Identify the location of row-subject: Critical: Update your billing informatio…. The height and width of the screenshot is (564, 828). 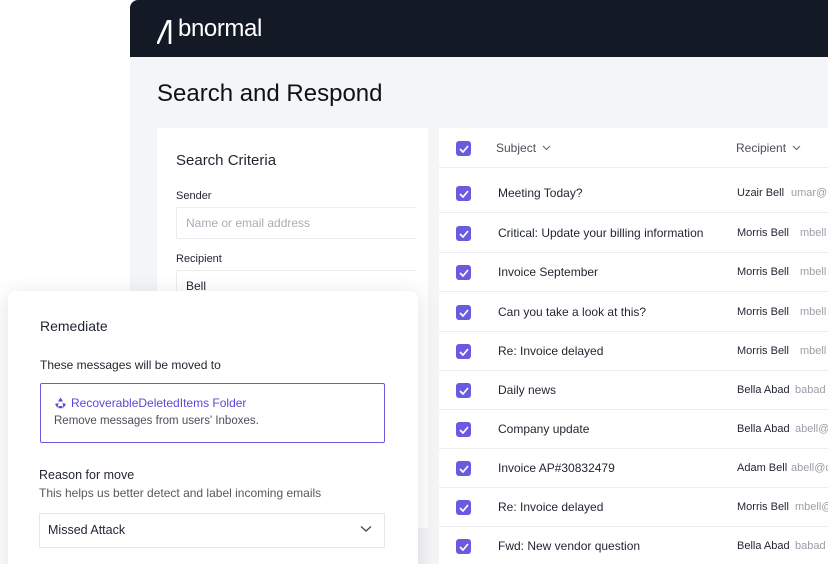
(601, 233).